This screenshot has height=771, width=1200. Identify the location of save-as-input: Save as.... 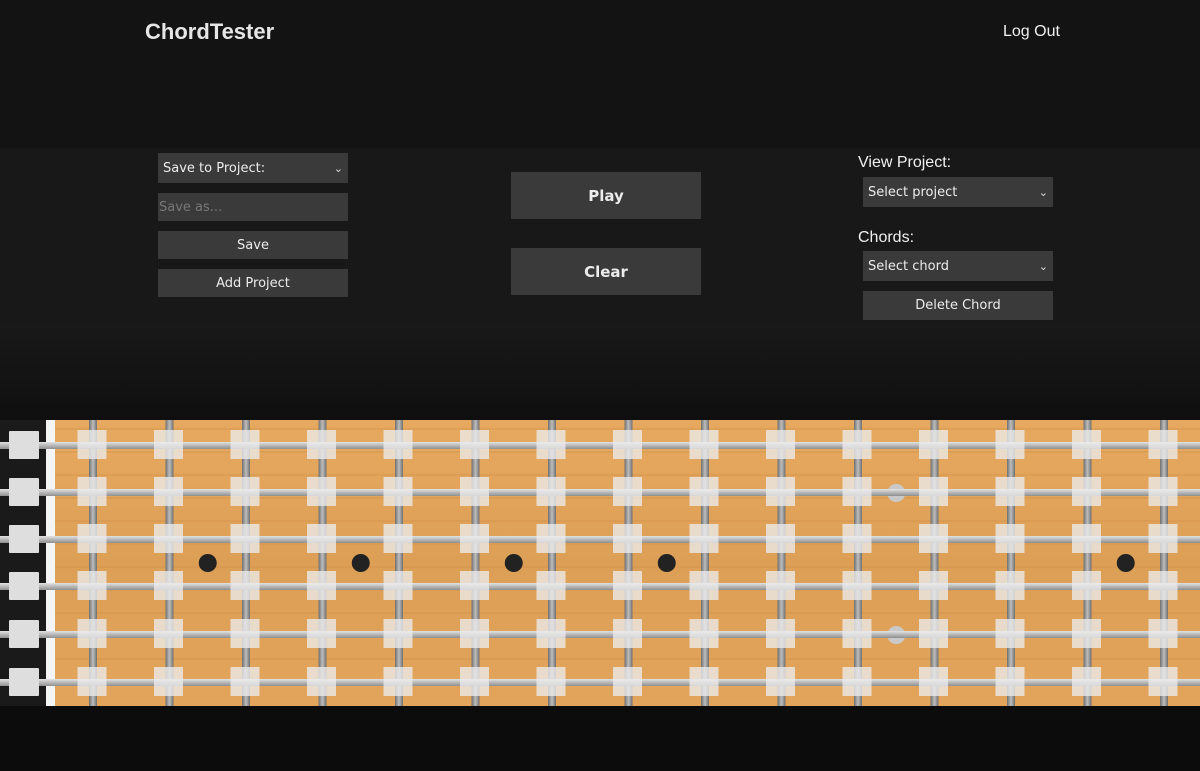
(253, 207).